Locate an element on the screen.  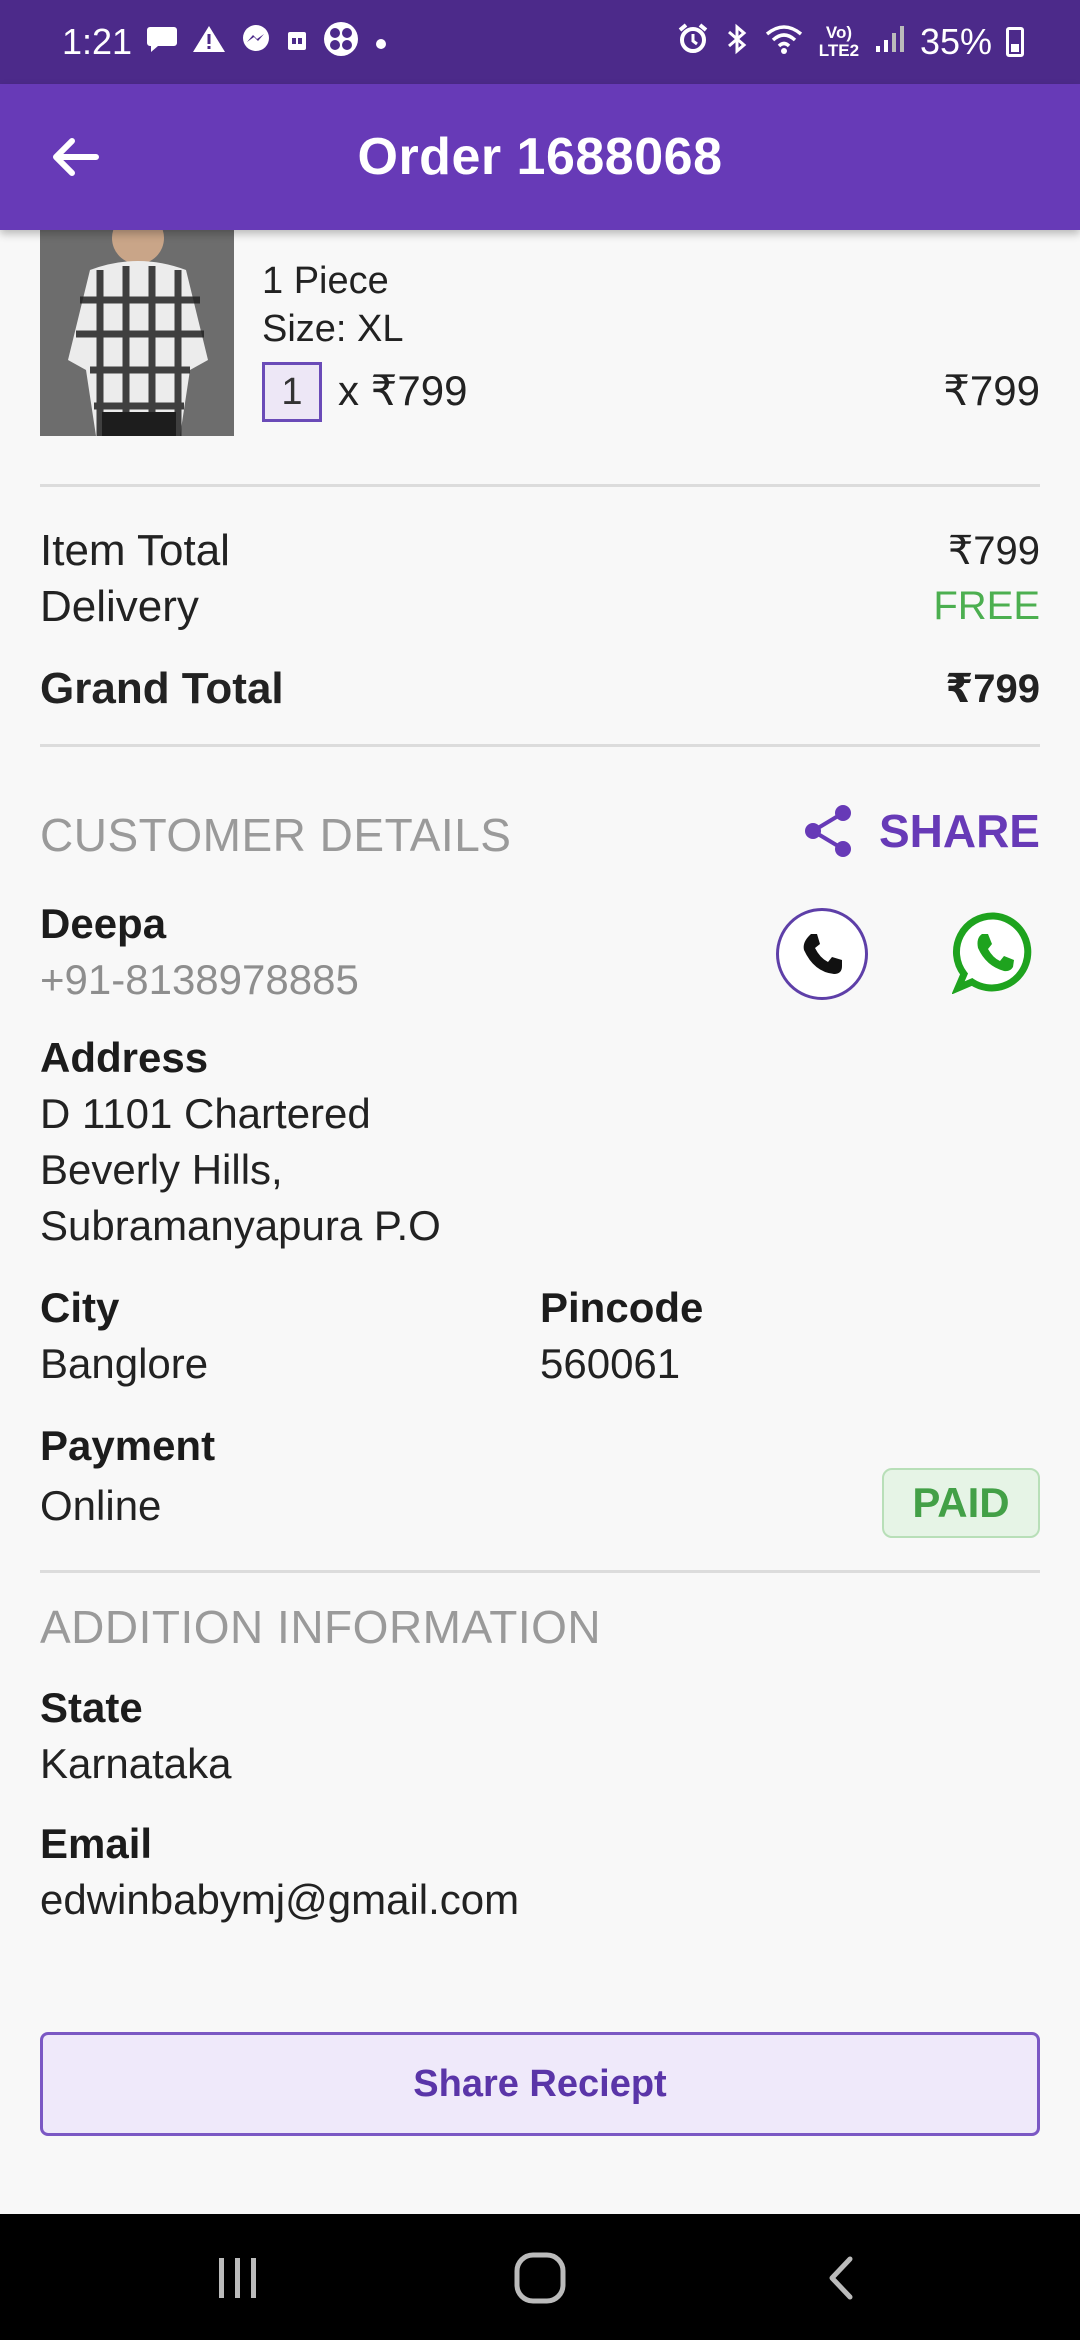
product-item: 1 Piece Size: XL 1 x ₹799 ₹799 is located at coordinates (540, 333).